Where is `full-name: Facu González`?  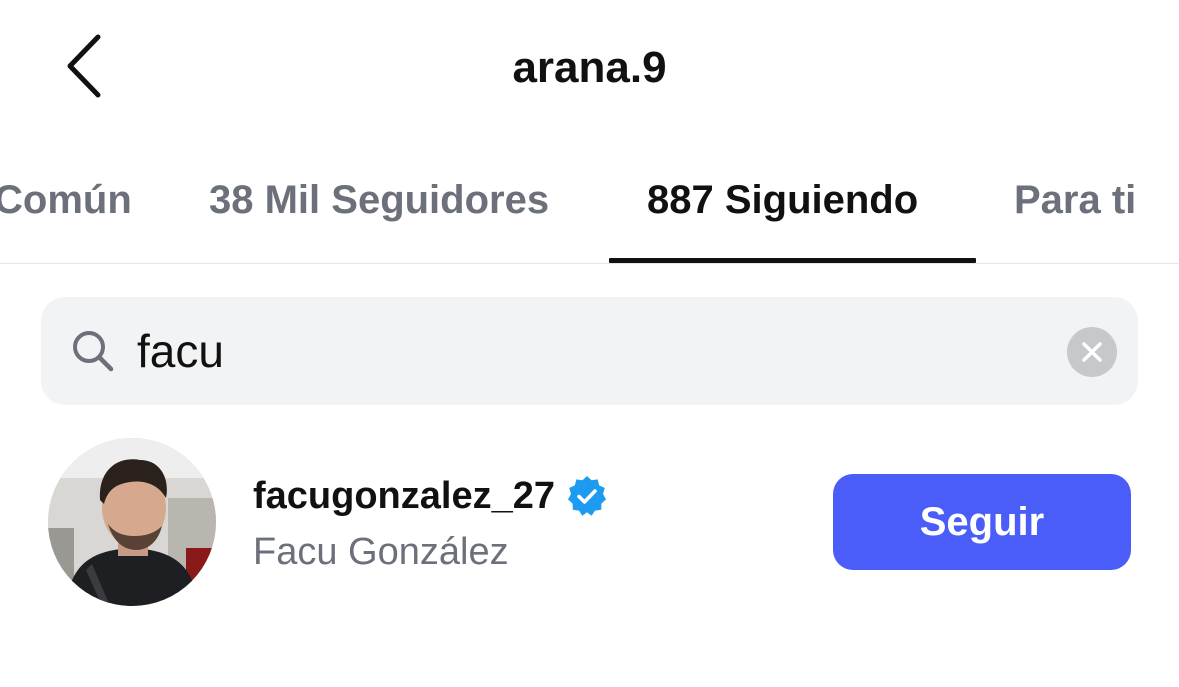
full-name: Facu González is located at coordinates (381, 552).